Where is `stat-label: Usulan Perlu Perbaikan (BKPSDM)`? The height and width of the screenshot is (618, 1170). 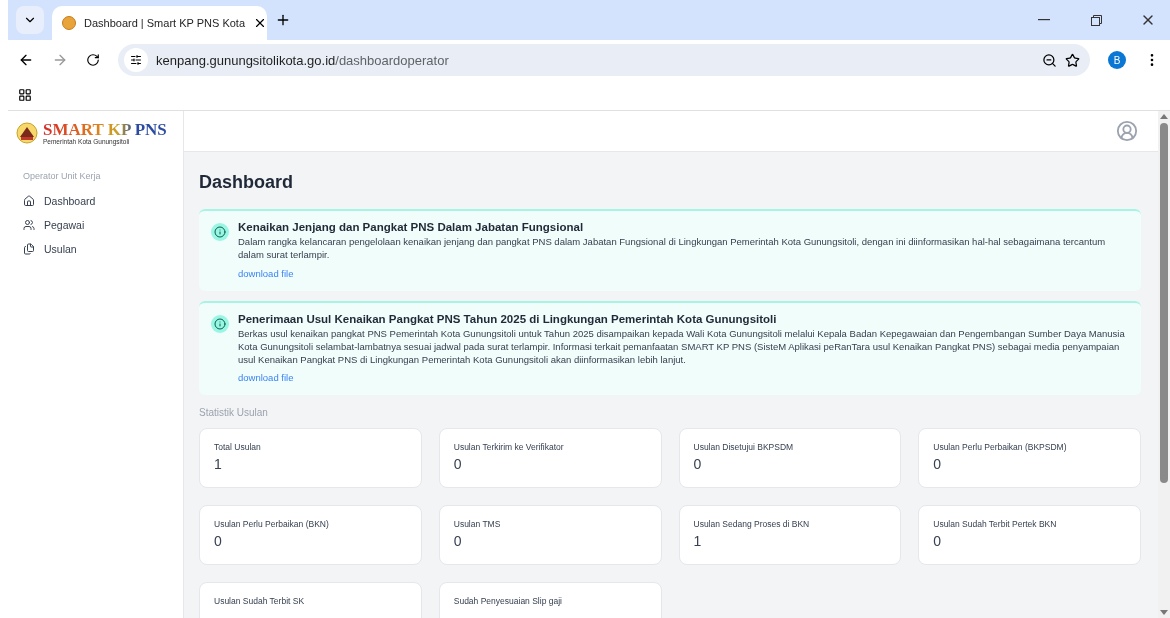 stat-label: Usulan Perlu Perbaikan (BKPSDM) is located at coordinates (1000, 447).